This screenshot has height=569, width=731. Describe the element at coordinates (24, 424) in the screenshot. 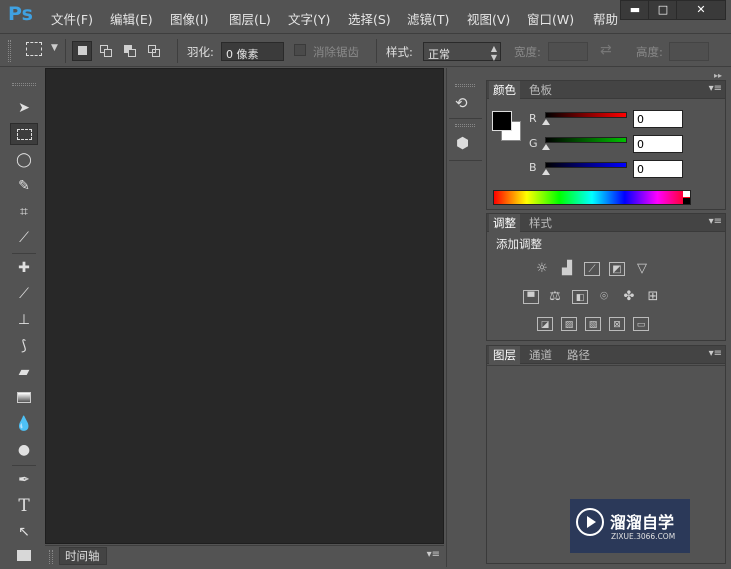

I see `blur-tool-icon: 💧` at that location.